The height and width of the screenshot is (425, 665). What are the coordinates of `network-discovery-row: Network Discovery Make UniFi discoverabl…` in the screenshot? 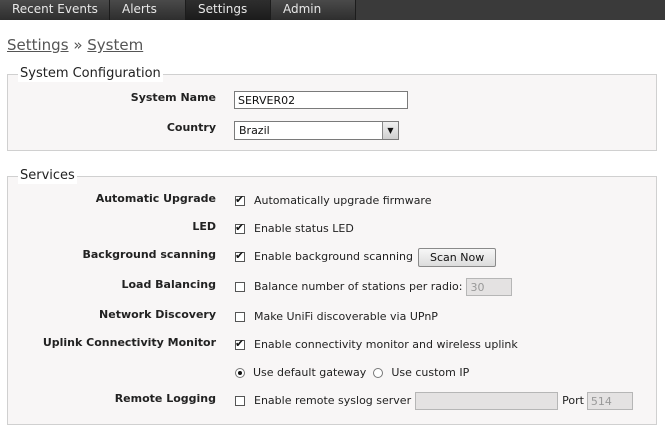 It's located at (332, 317).